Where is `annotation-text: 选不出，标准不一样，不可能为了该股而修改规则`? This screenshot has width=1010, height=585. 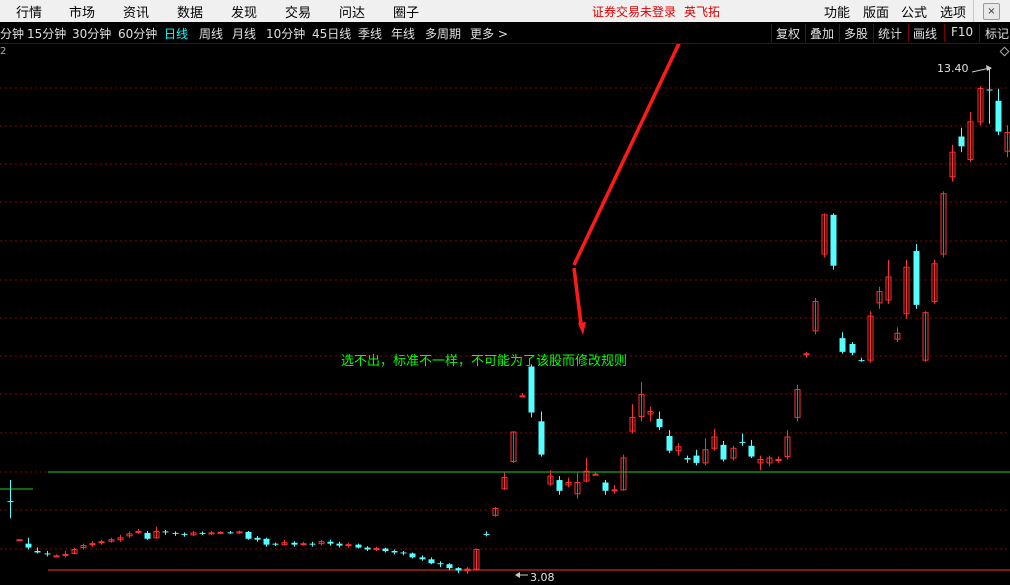 annotation-text: 选不出，标准不一样，不可能为了该股而修改规则 is located at coordinates (484, 361).